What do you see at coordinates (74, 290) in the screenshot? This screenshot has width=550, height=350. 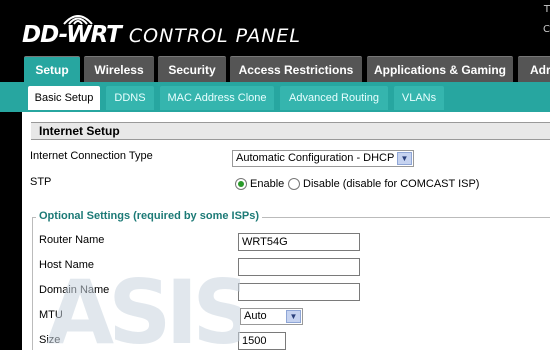 I see `domain-name-label: Domain Name` at bounding box center [74, 290].